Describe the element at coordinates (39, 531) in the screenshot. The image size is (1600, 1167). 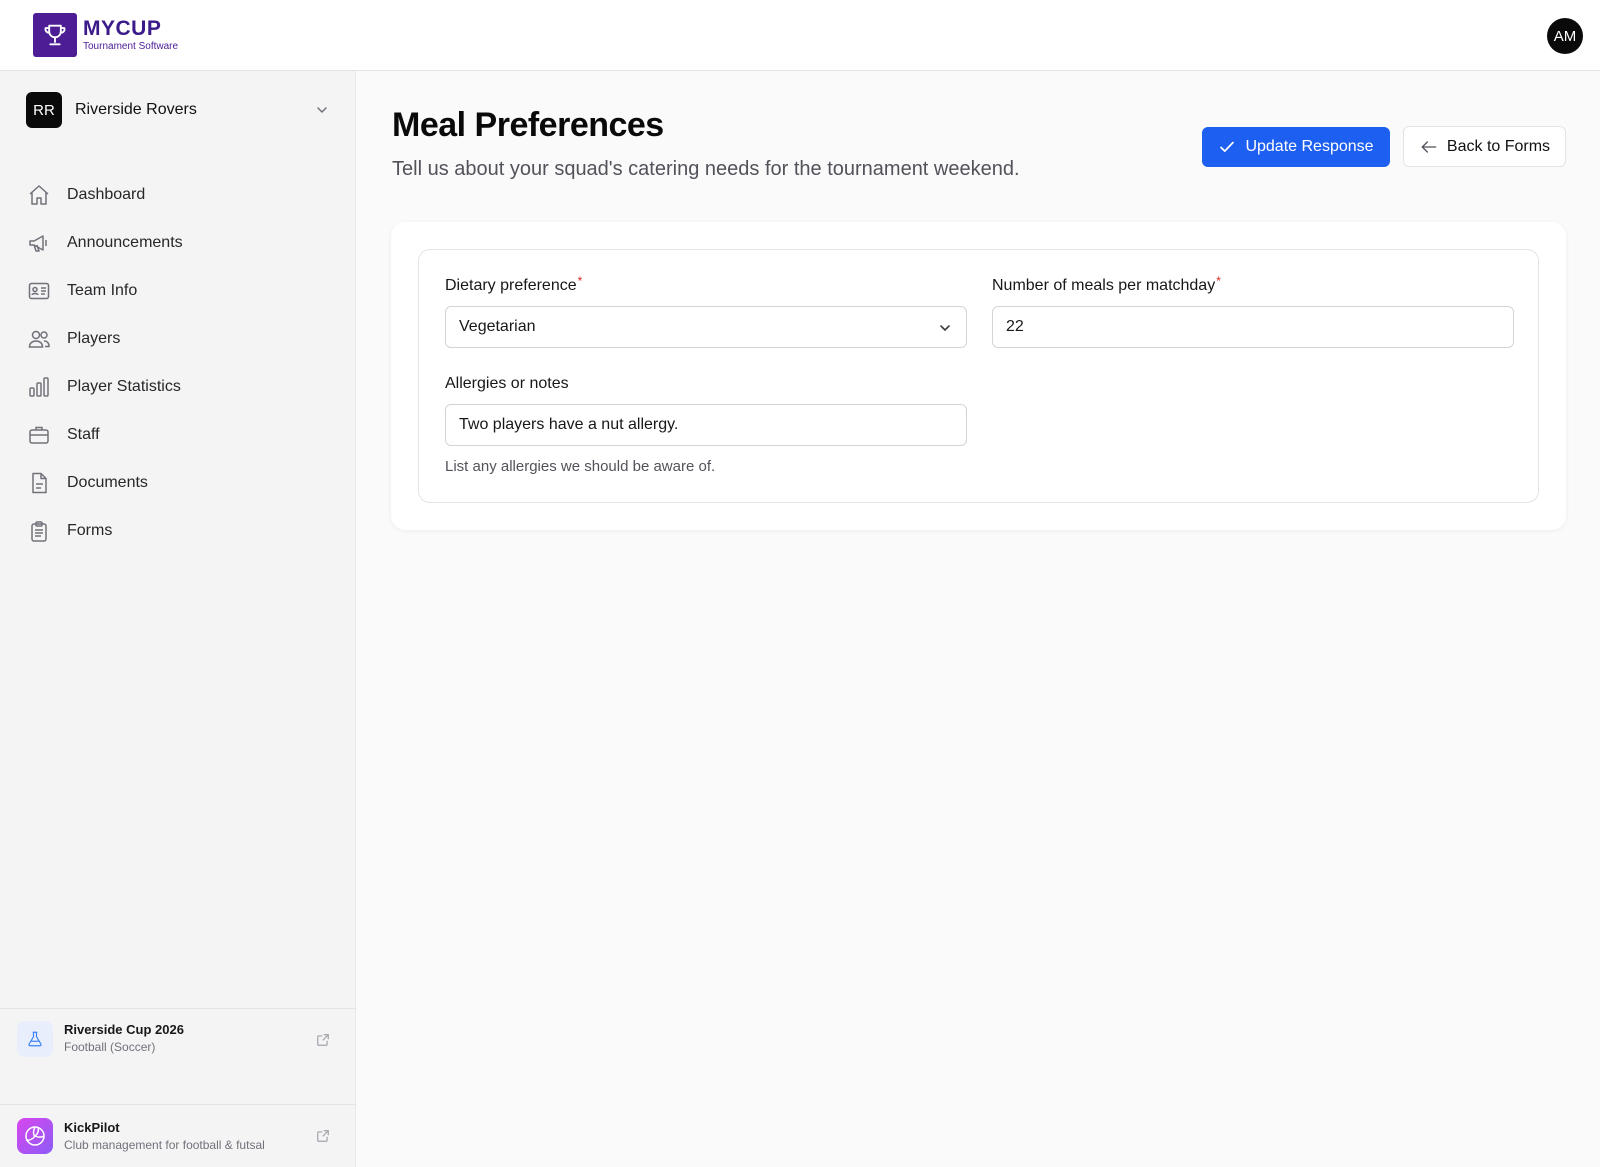
I see `clipboard-icon` at that location.